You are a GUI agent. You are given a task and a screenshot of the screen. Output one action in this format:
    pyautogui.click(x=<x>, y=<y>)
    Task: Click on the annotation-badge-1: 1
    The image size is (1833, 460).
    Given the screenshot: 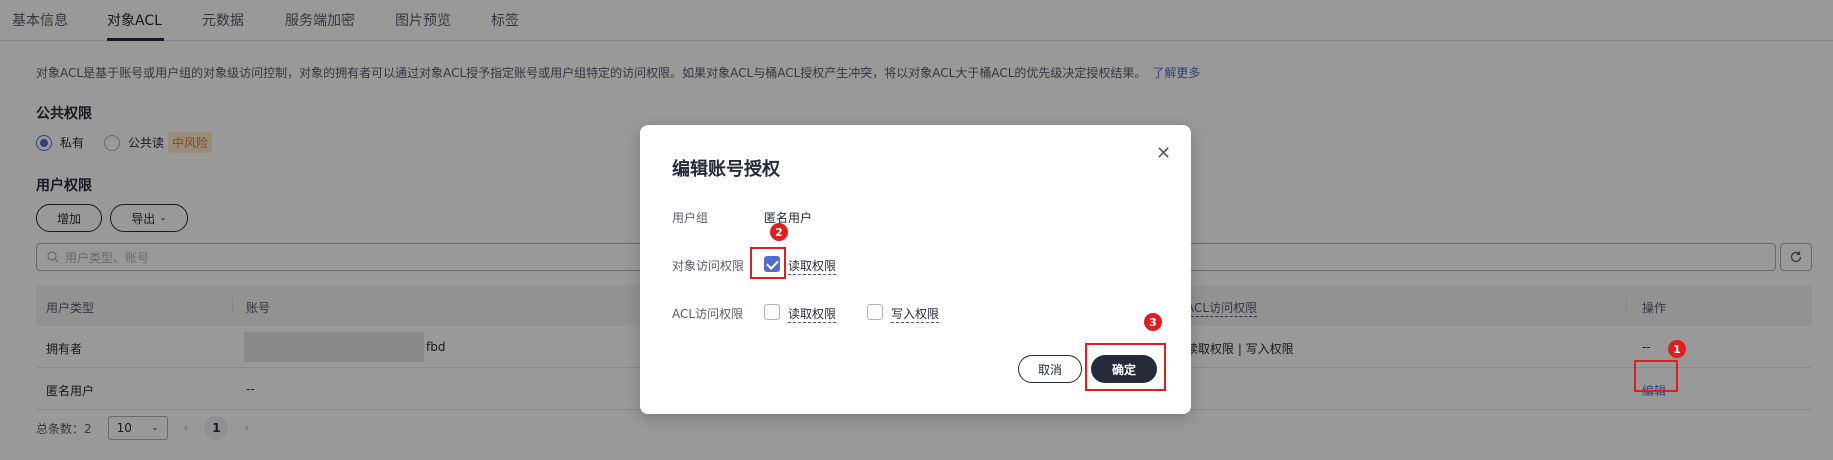 What is the action you would take?
    pyautogui.click(x=1677, y=349)
    